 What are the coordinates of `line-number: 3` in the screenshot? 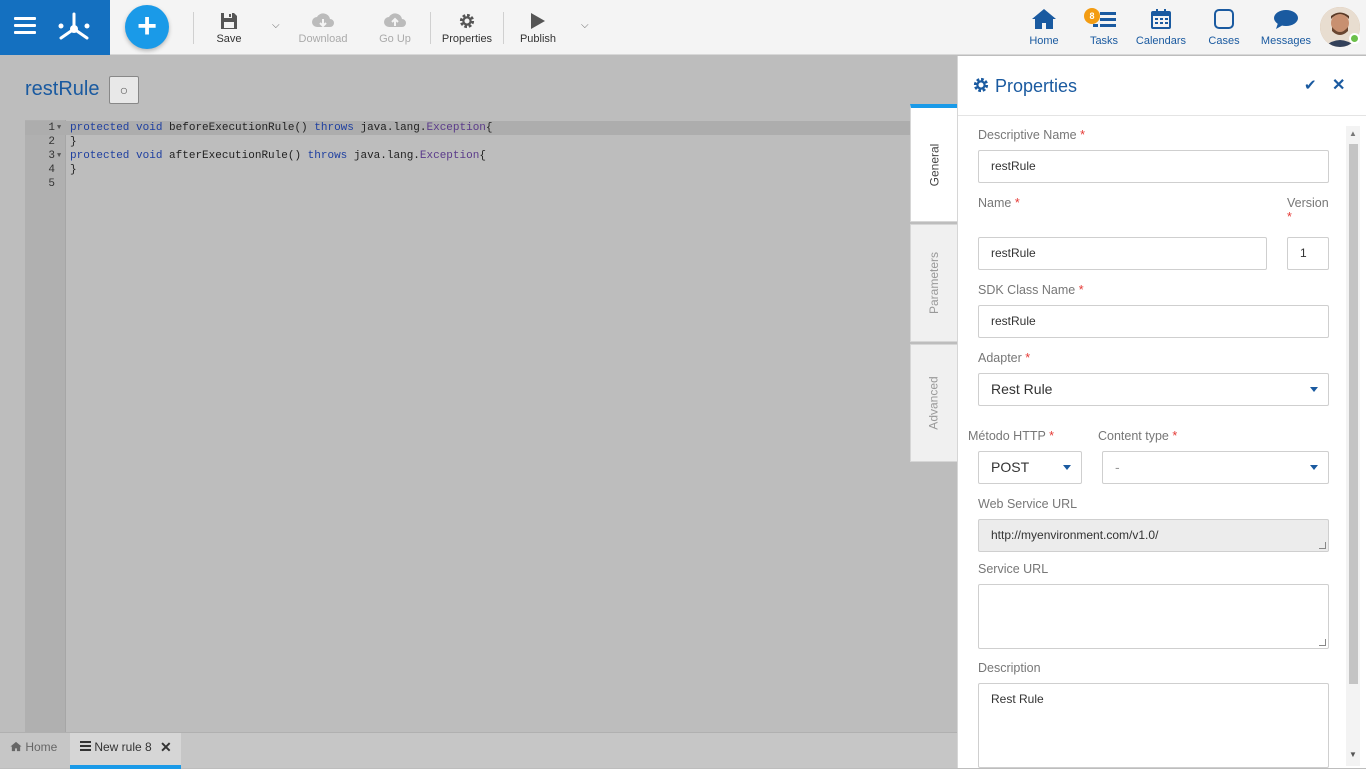 It's located at (51, 156).